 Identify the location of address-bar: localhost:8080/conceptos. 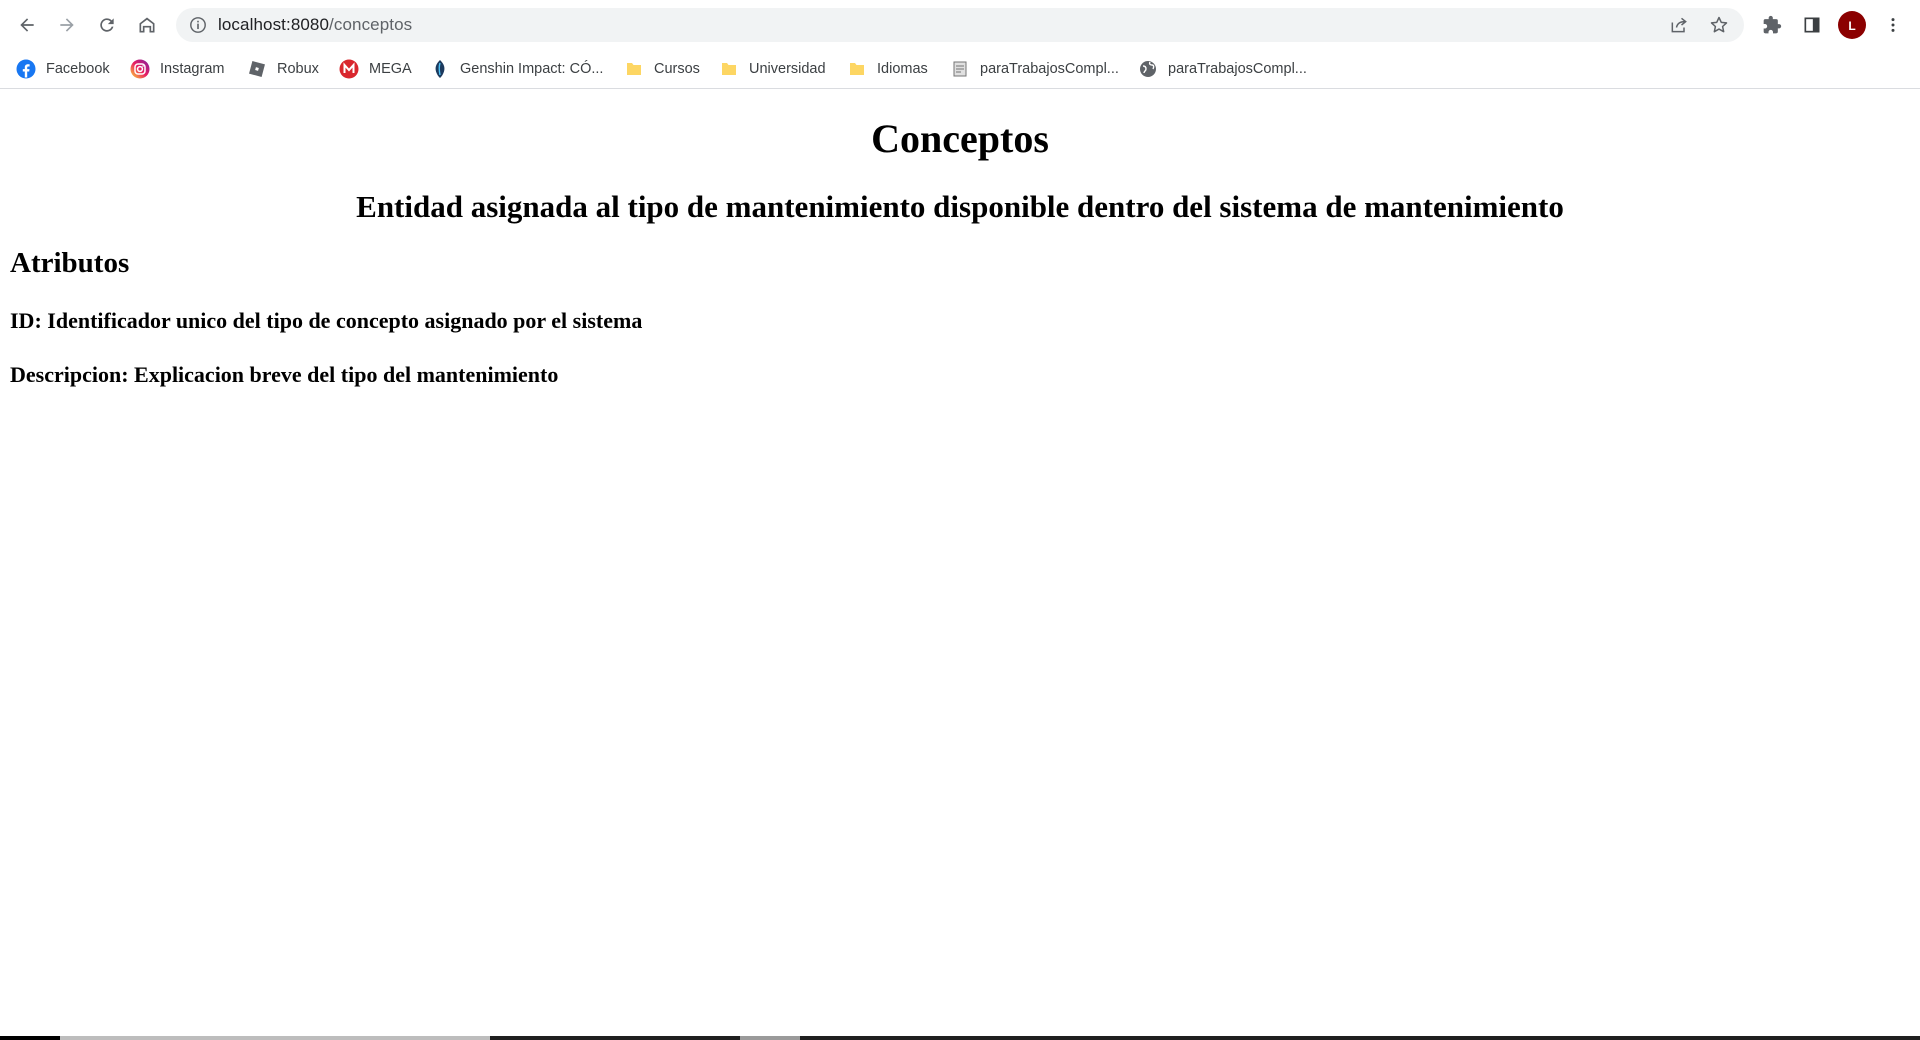
(960, 25).